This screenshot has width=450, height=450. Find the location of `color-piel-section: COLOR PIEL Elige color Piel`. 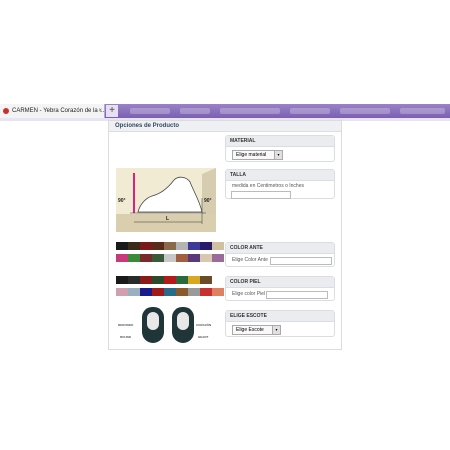

color-piel-section: COLOR PIEL Elige color Piel is located at coordinates (280, 288).